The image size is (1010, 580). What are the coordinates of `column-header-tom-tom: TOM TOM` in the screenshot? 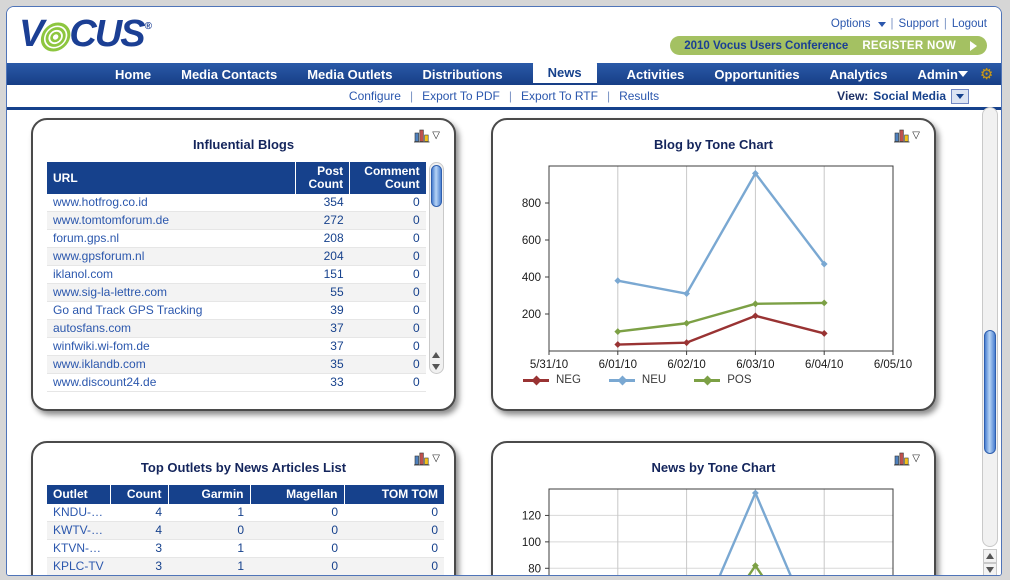 It's located at (394, 494).